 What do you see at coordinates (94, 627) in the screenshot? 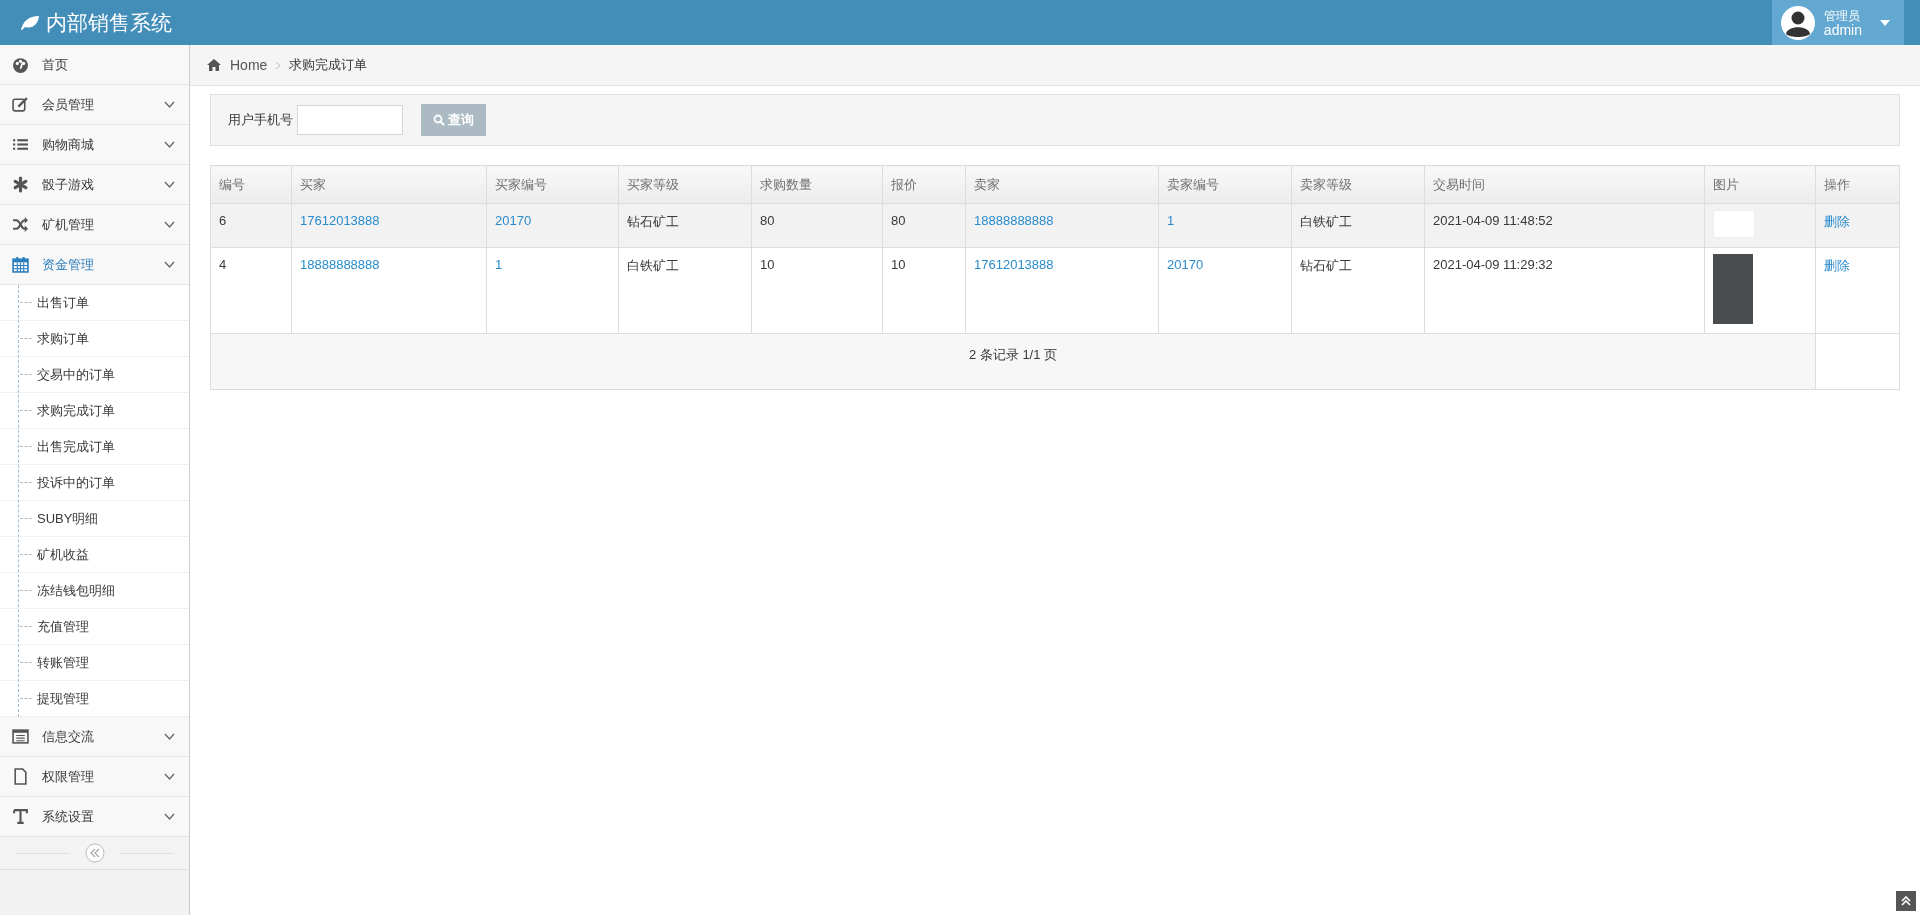
I see `submenu-item: 充值管理` at bounding box center [94, 627].